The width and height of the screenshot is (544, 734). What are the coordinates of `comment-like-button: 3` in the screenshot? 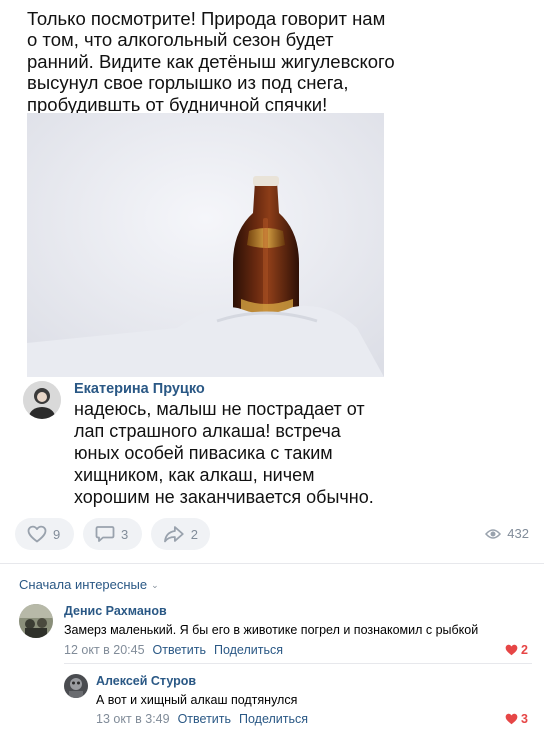 It's located at (516, 719).